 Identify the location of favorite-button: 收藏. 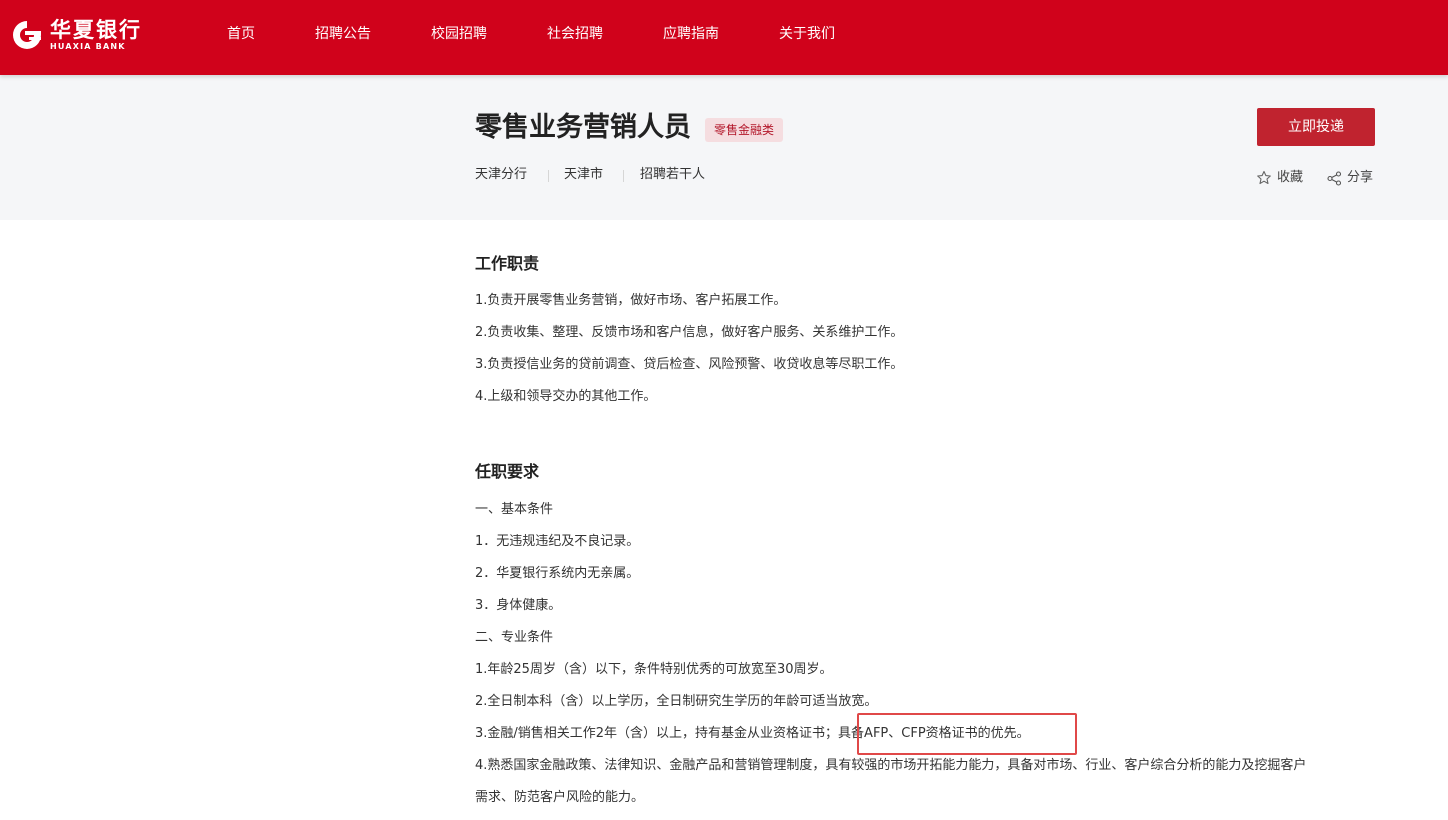
(1279, 178).